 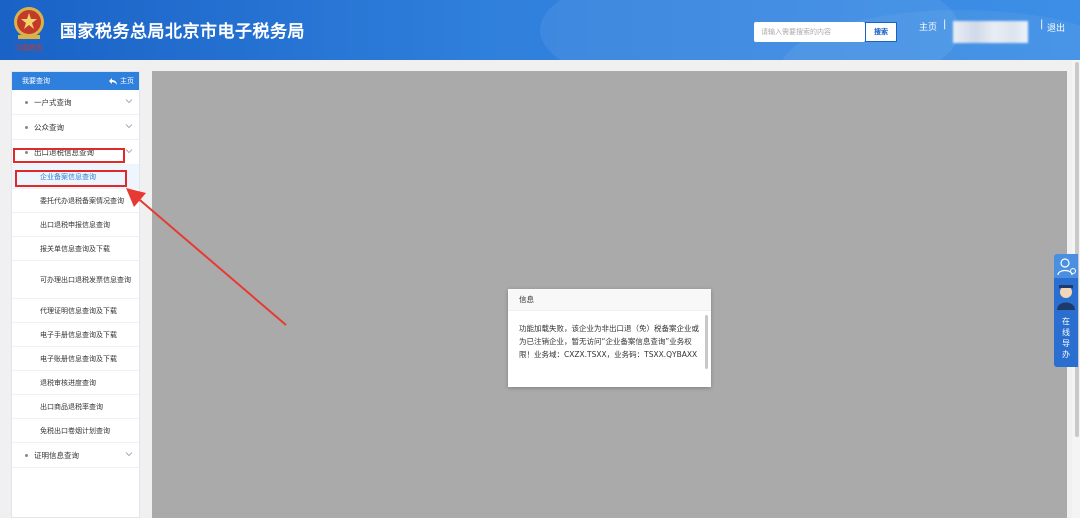 I want to click on sidebar-item-label: 公众查询, so click(x=49, y=127).